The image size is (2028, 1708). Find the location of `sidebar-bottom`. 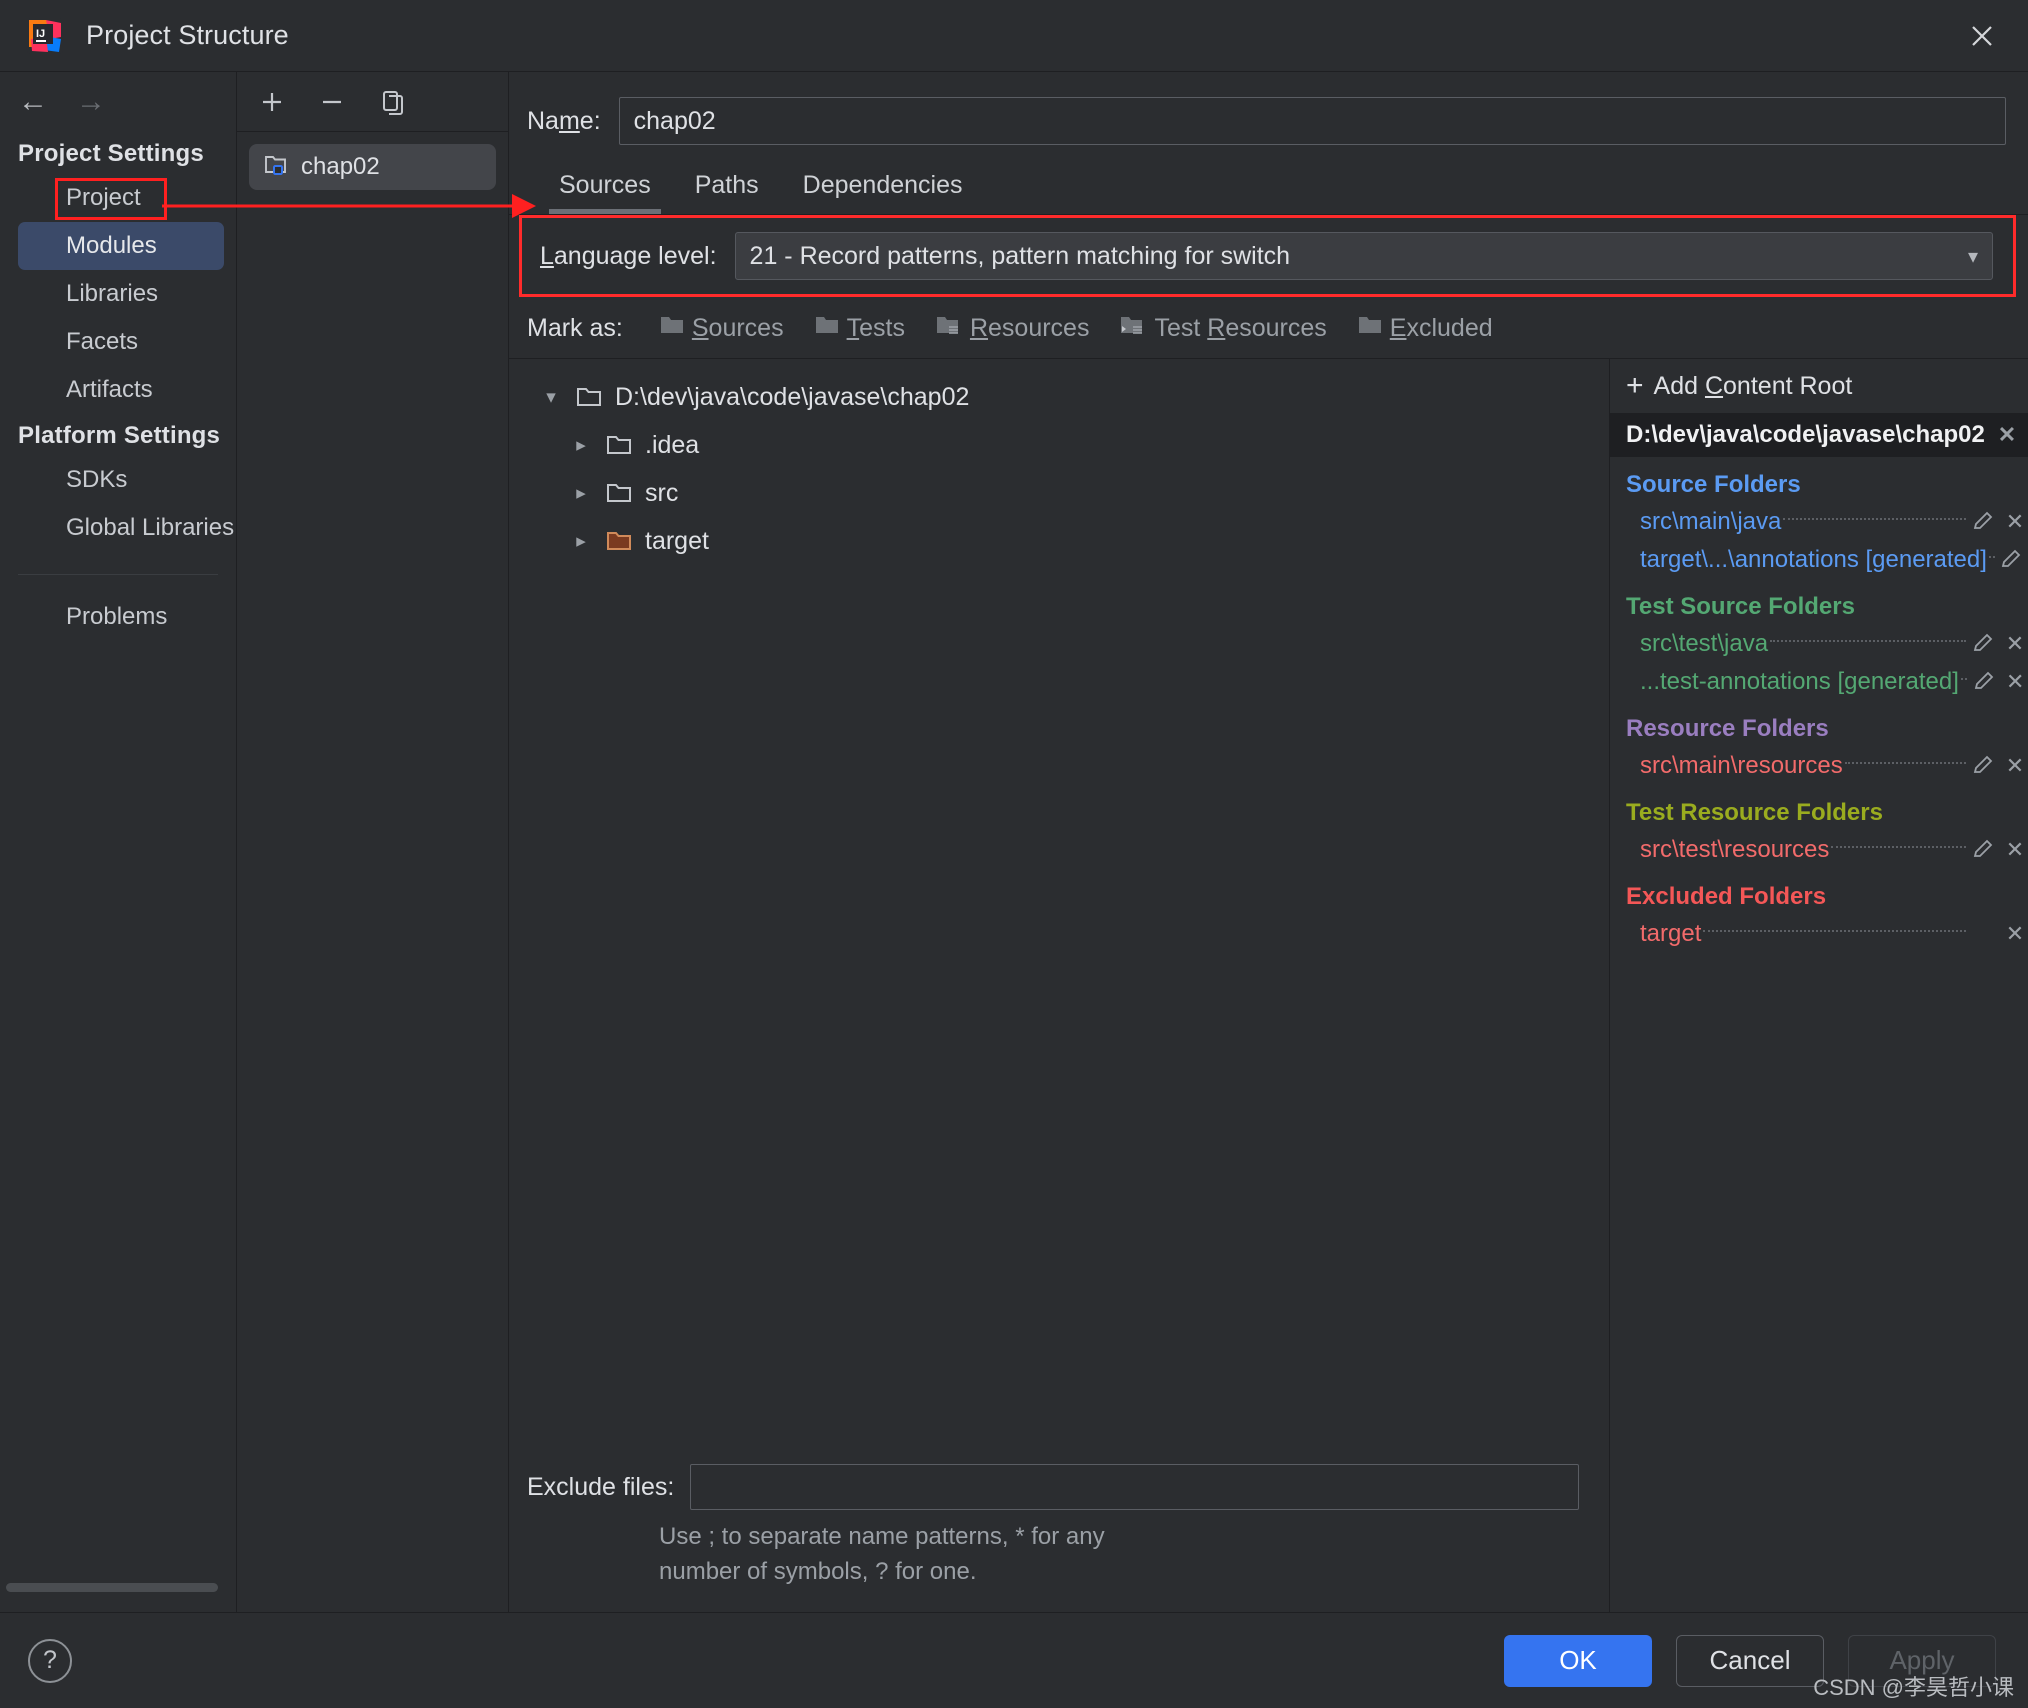

sidebar-bottom is located at coordinates (118, 1597).